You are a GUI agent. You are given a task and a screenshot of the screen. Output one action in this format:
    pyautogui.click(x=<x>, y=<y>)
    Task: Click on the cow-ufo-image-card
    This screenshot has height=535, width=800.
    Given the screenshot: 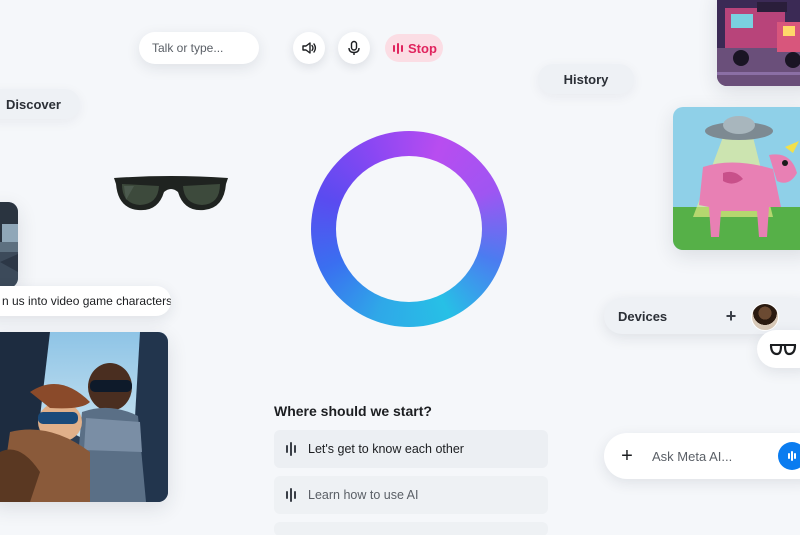 What is the action you would take?
    pyautogui.click(x=736, y=178)
    